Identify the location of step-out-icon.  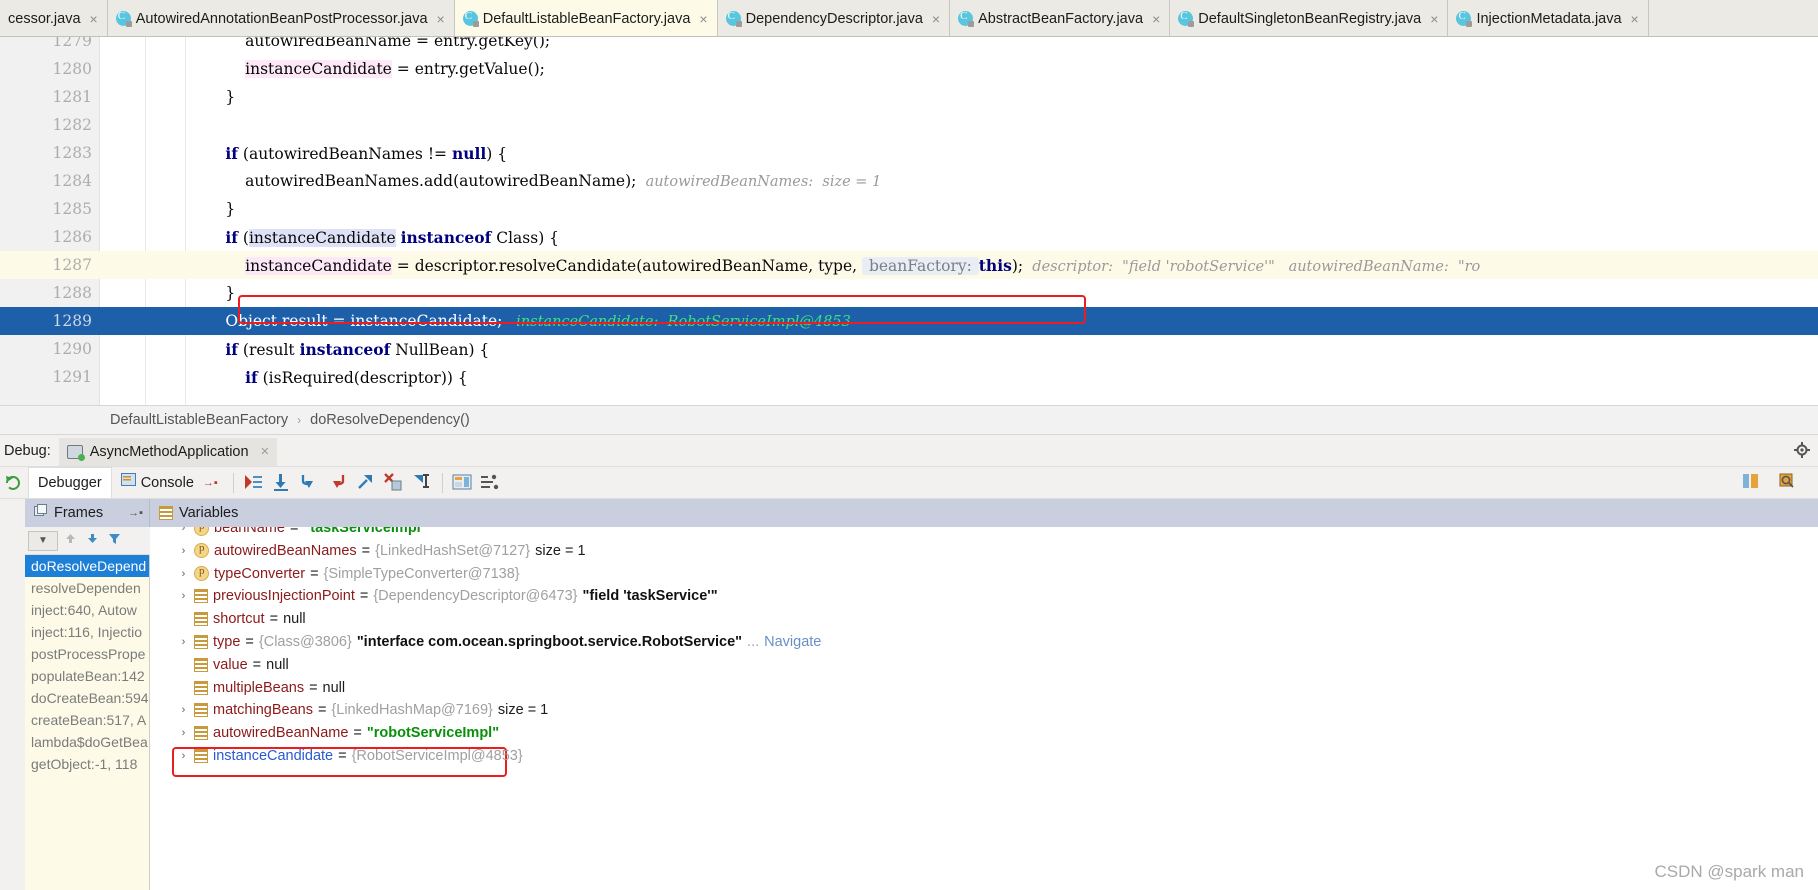
(366, 483).